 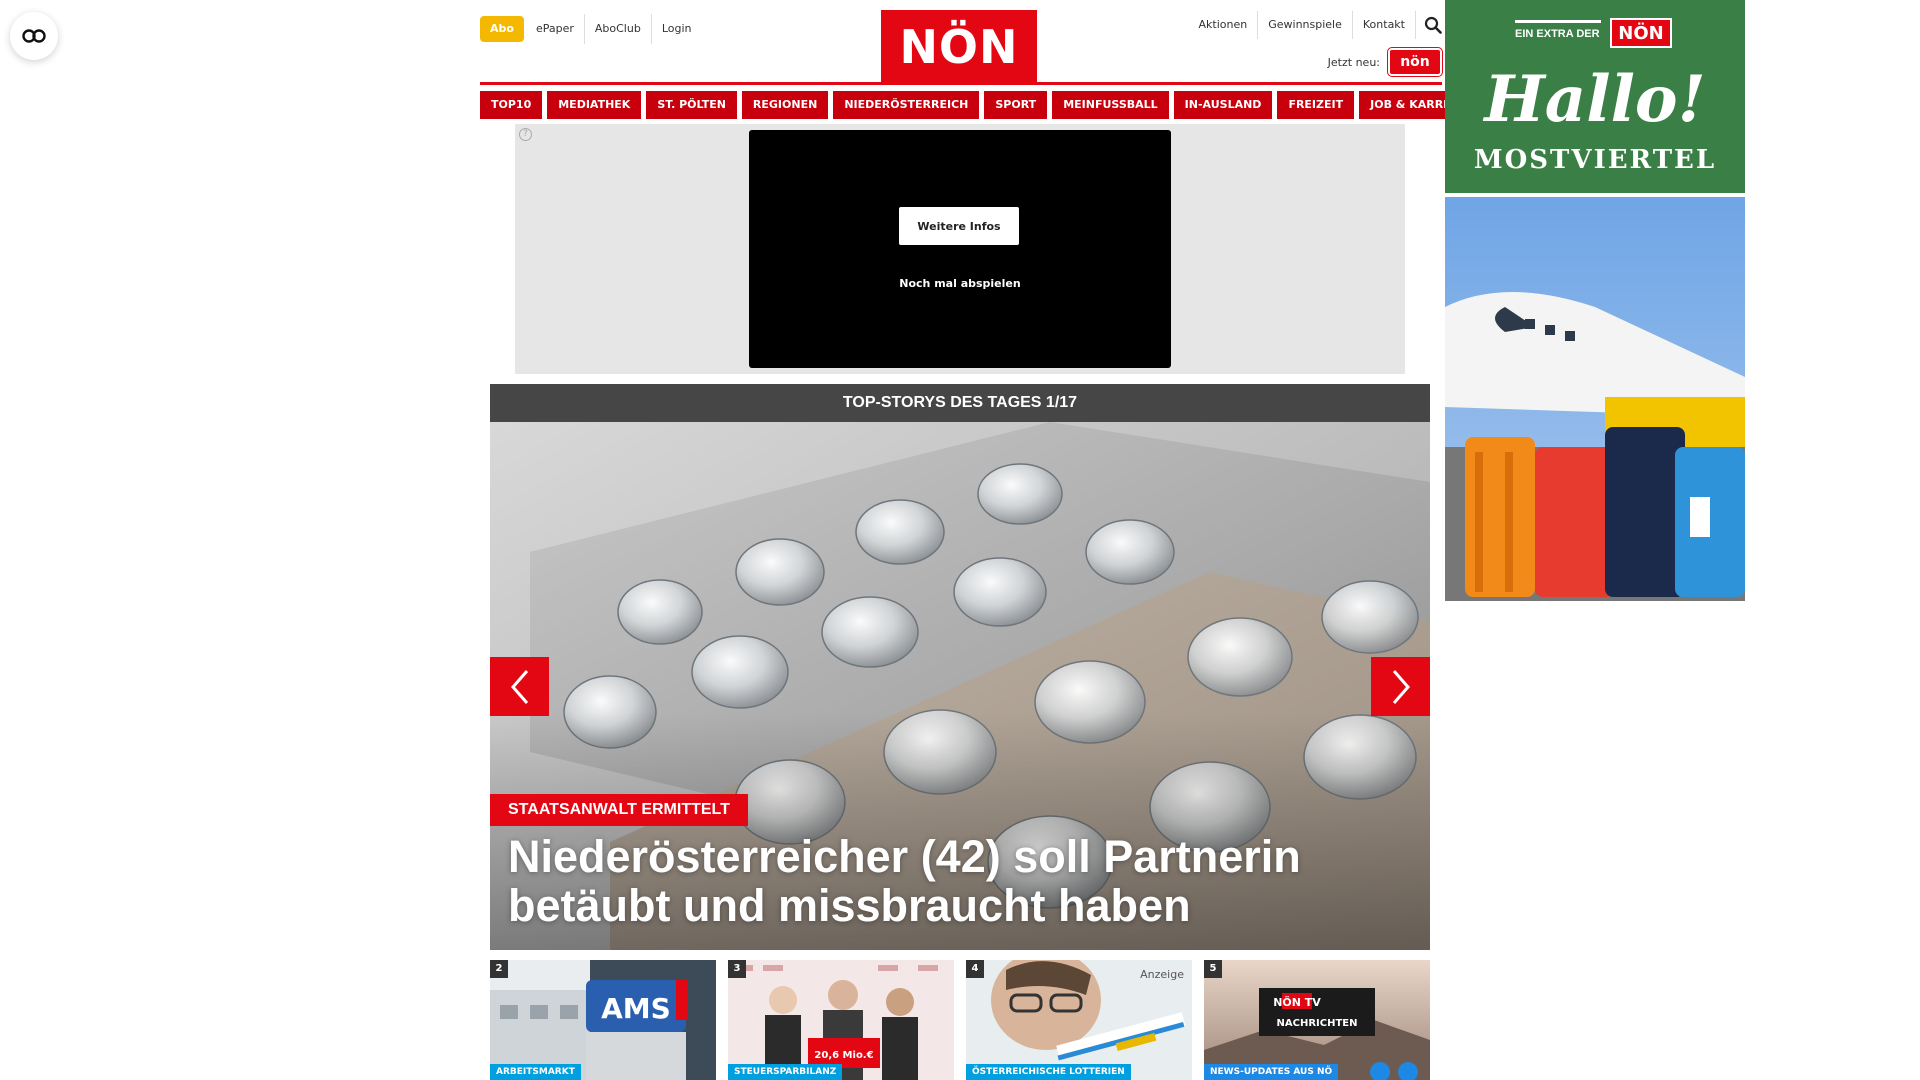 What do you see at coordinates (1016, 105) in the screenshot?
I see `nav-item-sport: SPORT` at bounding box center [1016, 105].